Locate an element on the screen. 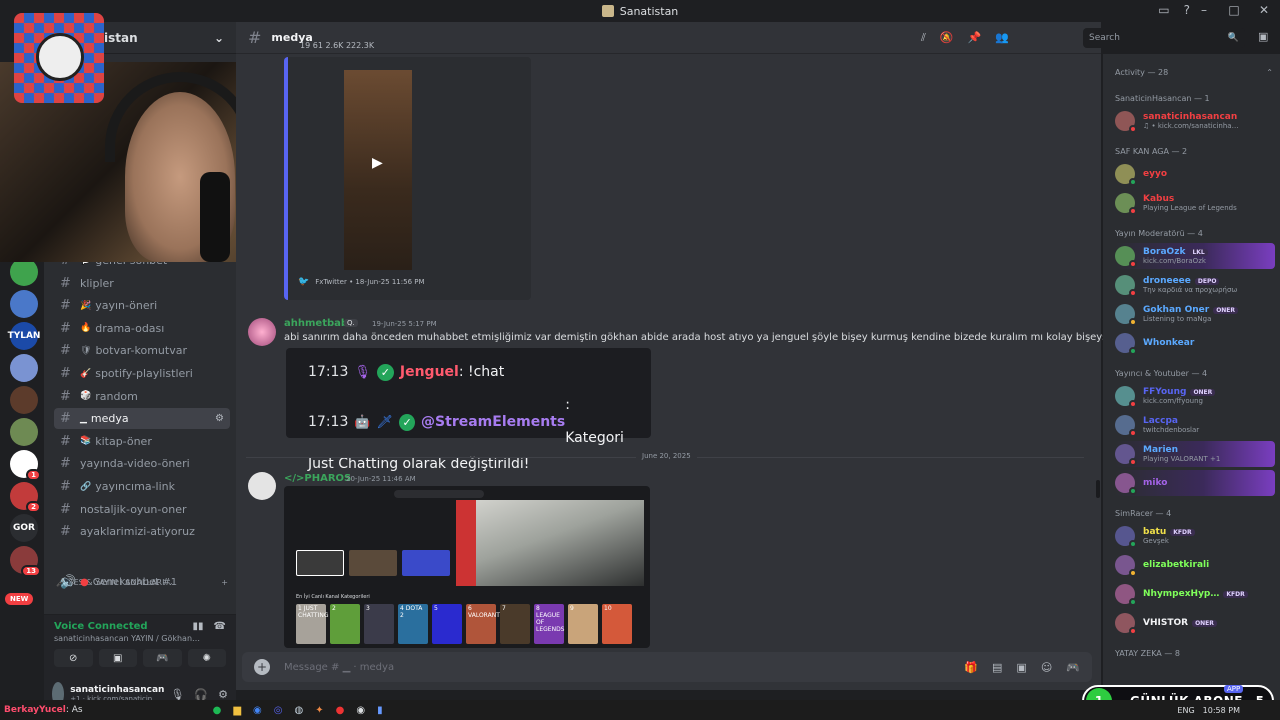 This screenshot has width=1280, height=720. activity-header: Activity — 28 ⌃ is located at coordinates (1194, 72).